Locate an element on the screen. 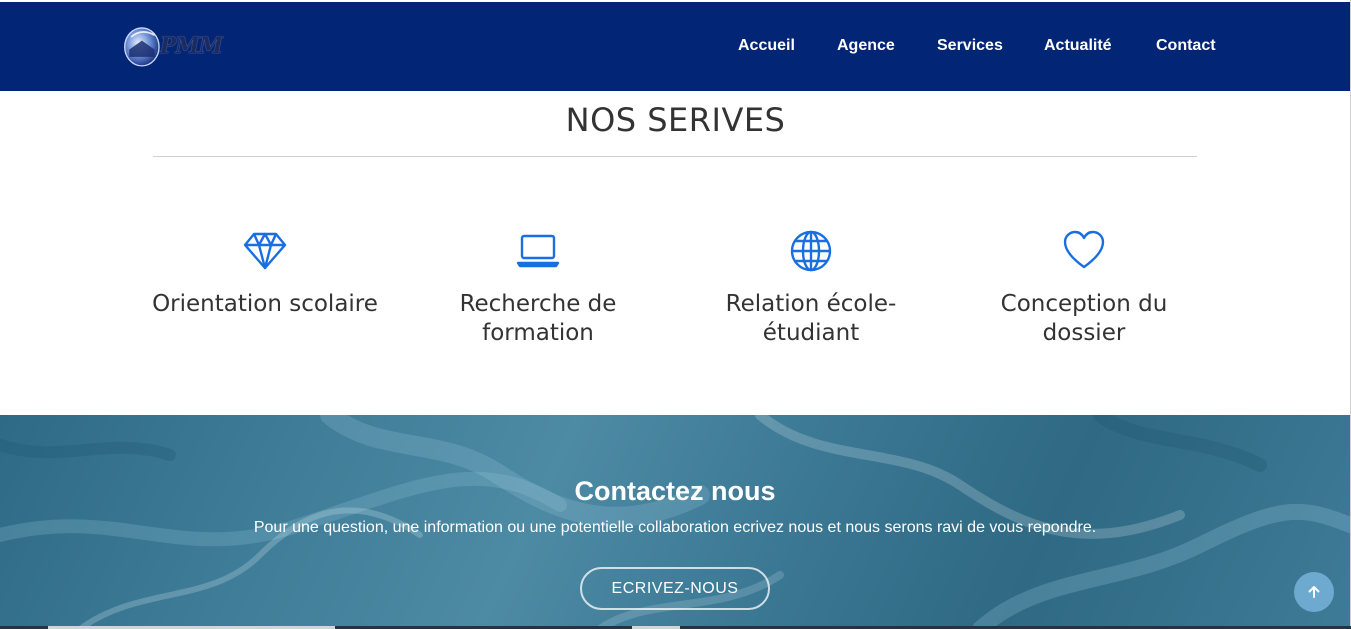 The image size is (1351, 629). logo: PMM is located at coordinates (172, 46).